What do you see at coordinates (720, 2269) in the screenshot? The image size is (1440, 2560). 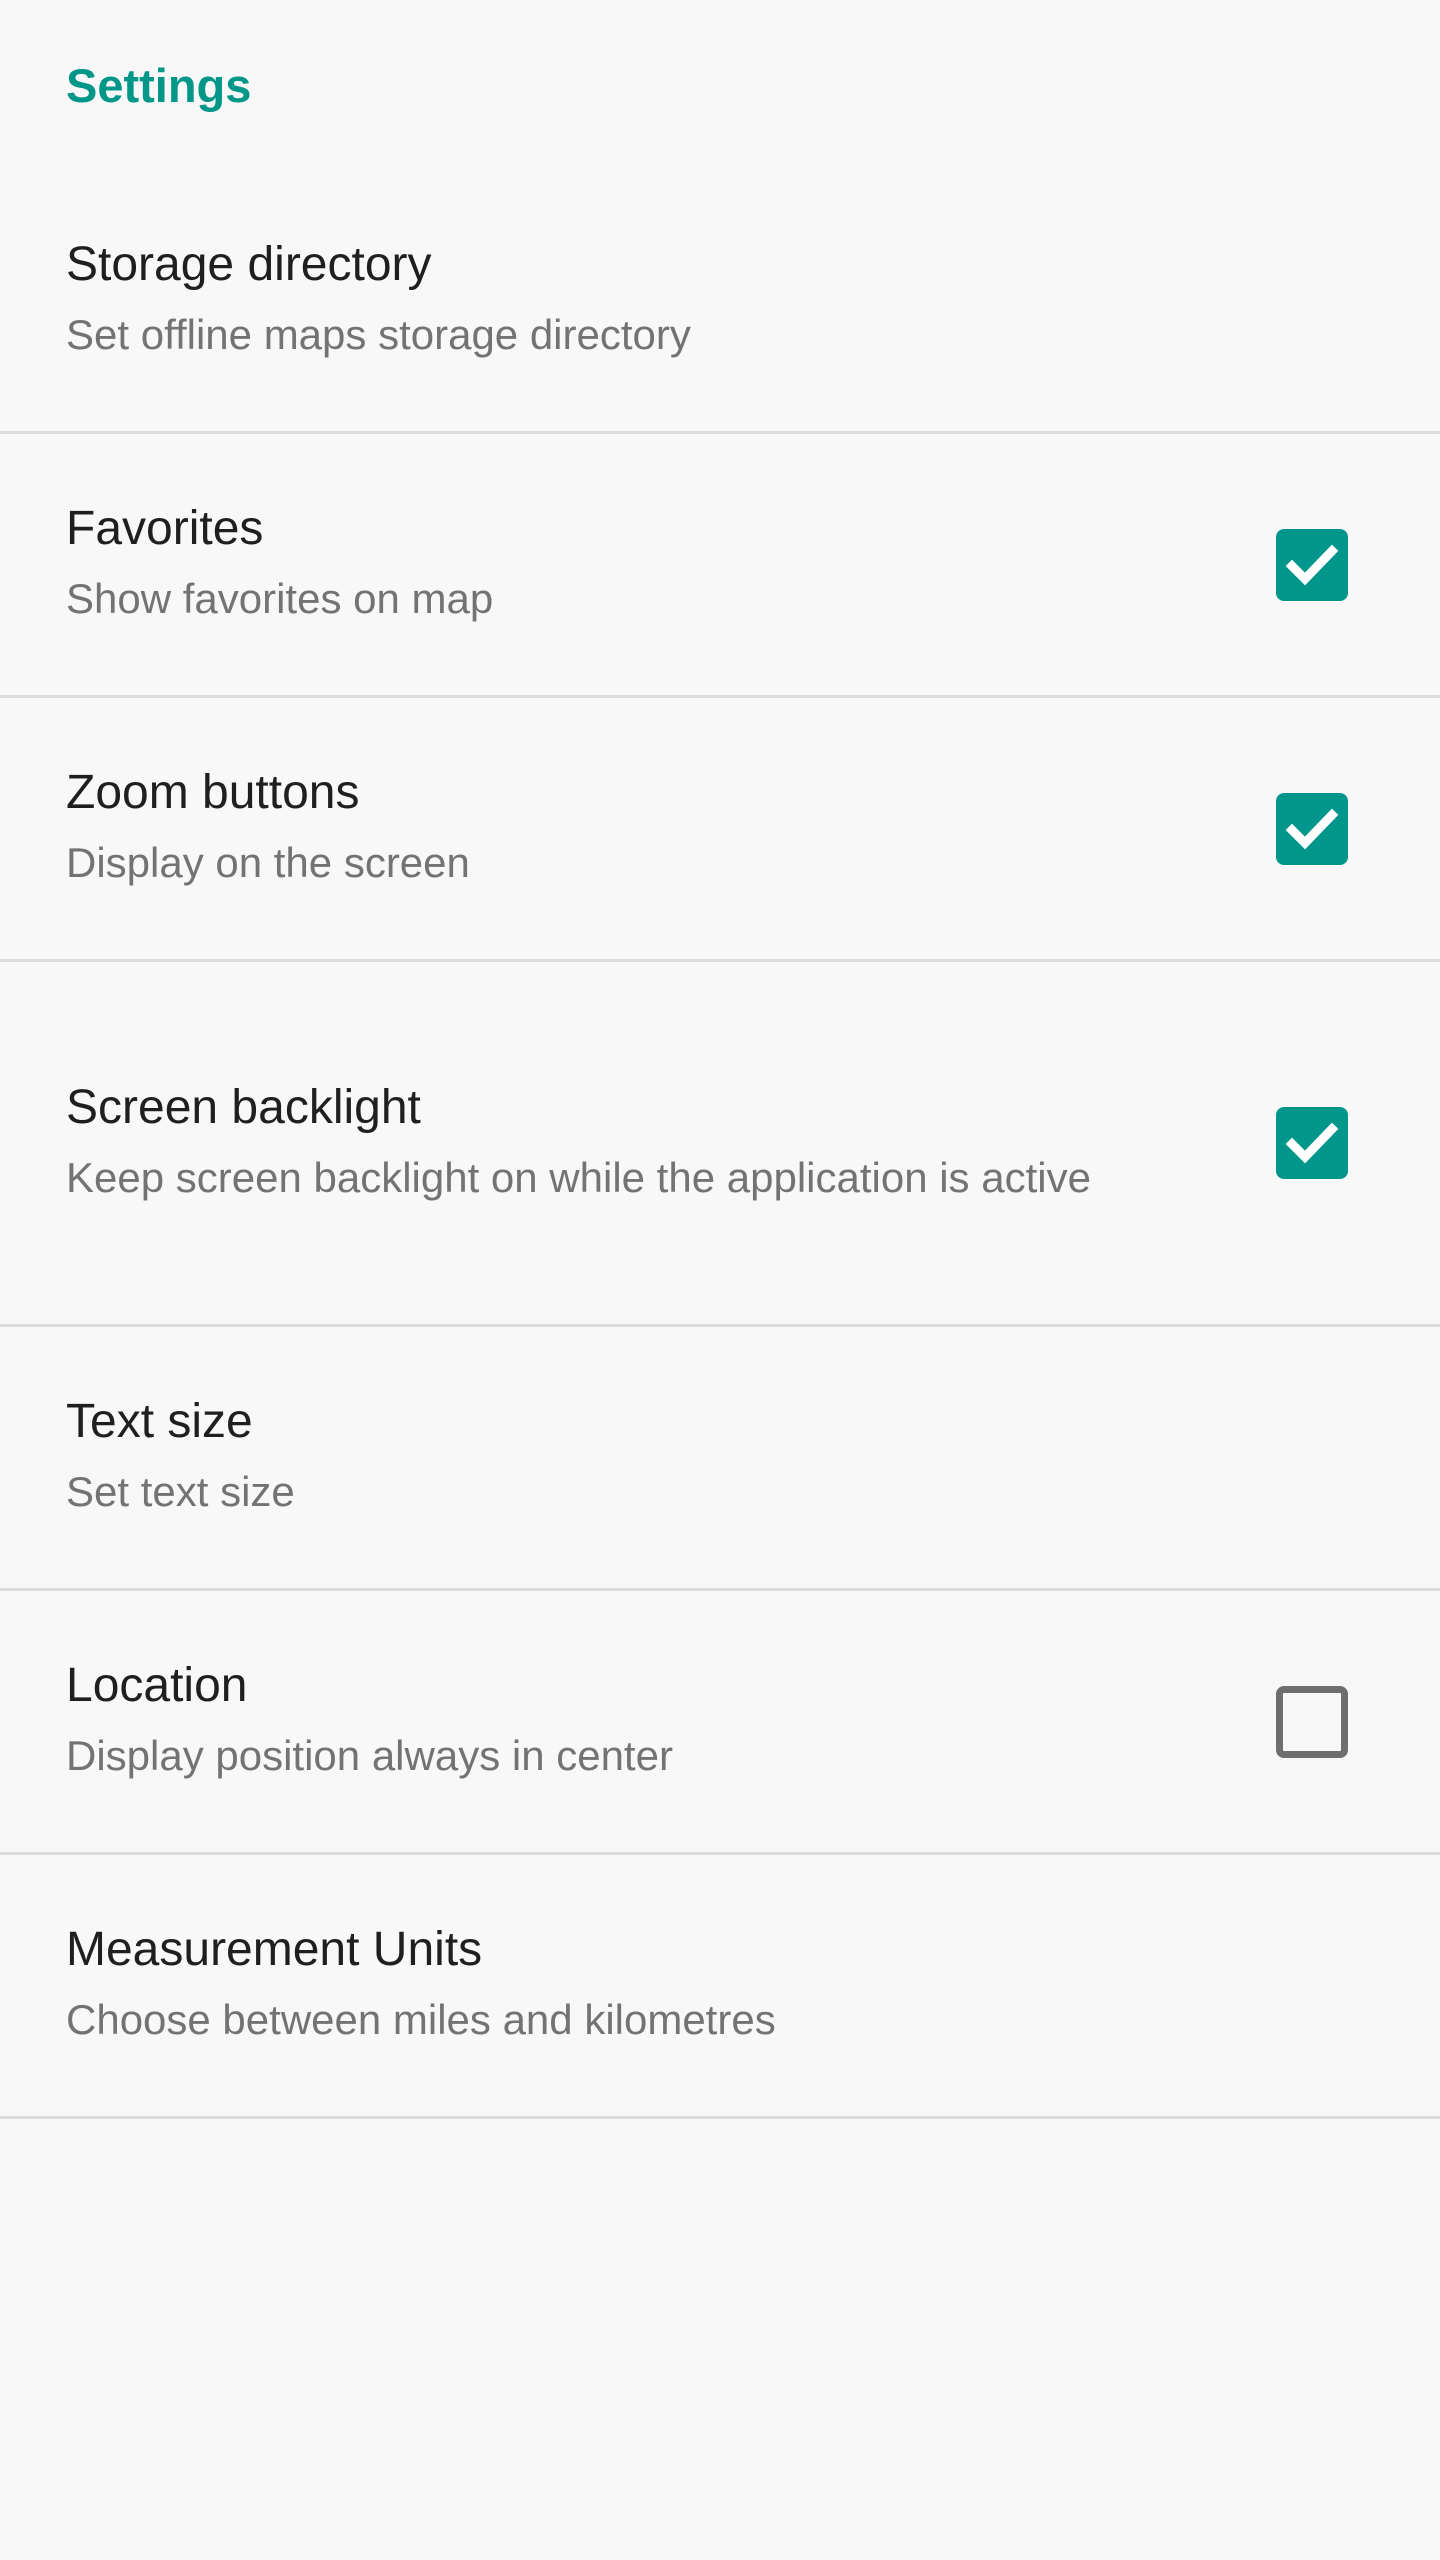 I see `list-bottom-spacer` at bounding box center [720, 2269].